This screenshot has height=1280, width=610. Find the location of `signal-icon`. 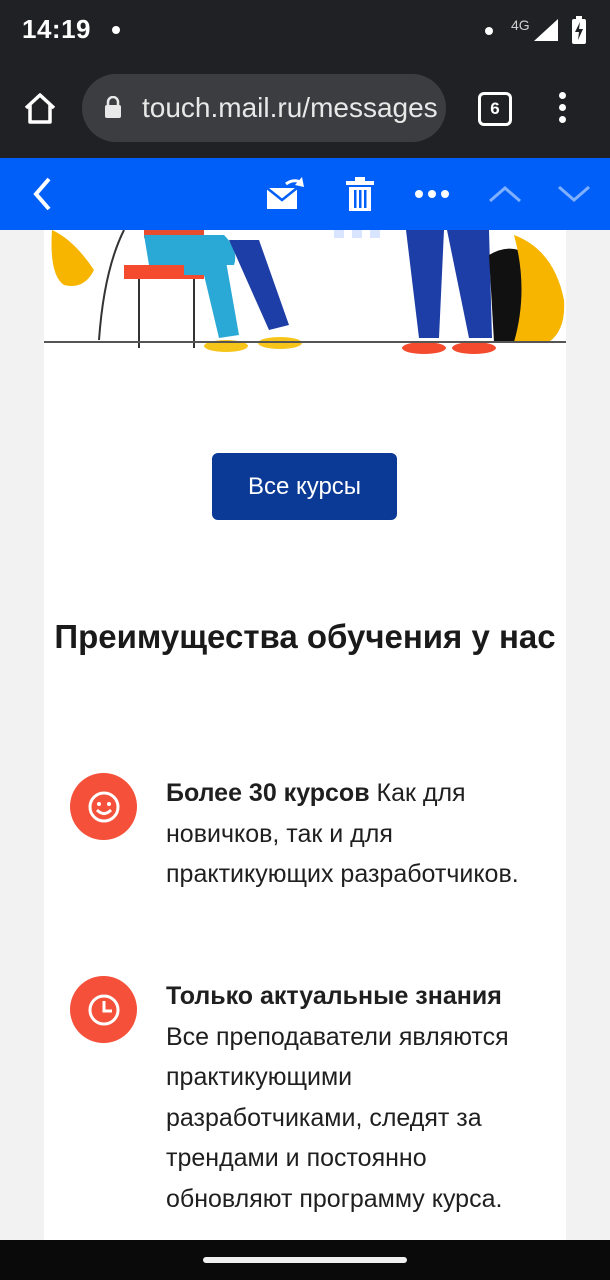

signal-icon is located at coordinates (546, 30).